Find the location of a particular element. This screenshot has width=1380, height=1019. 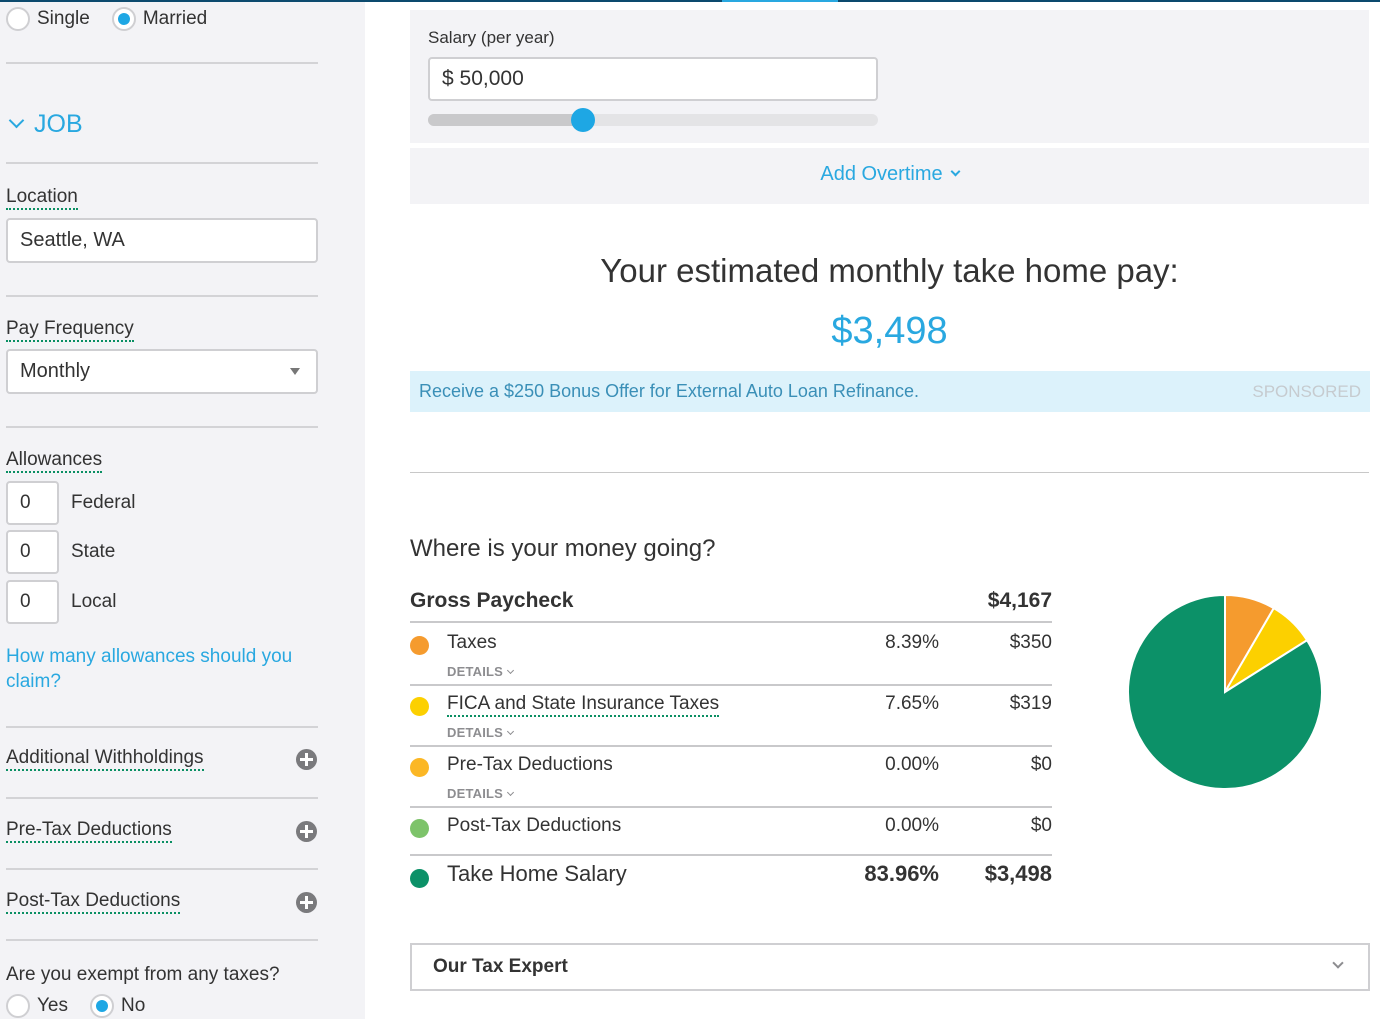

breakdown-row-pre-tax: Pre-Tax Deductions 0.00% $0 DETAILS is located at coordinates (731, 777).